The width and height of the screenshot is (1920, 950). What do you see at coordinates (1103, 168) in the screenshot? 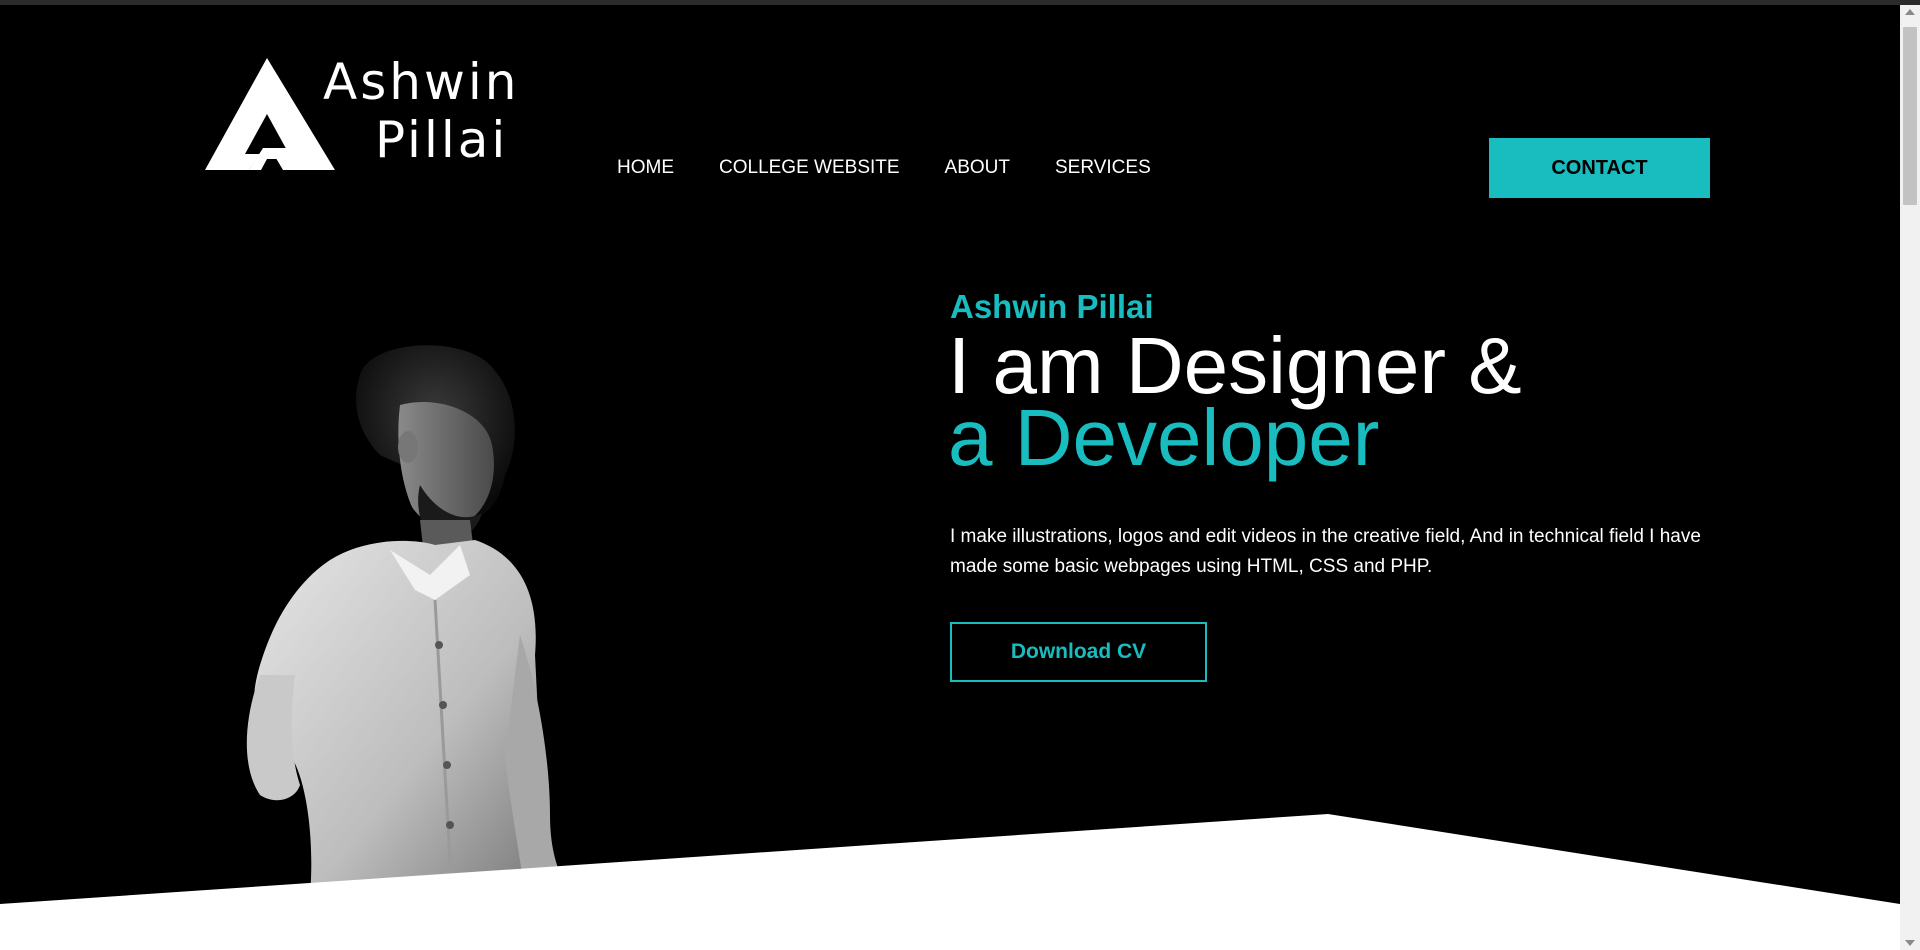
I see `nav-item-services: SERVICES` at bounding box center [1103, 168].